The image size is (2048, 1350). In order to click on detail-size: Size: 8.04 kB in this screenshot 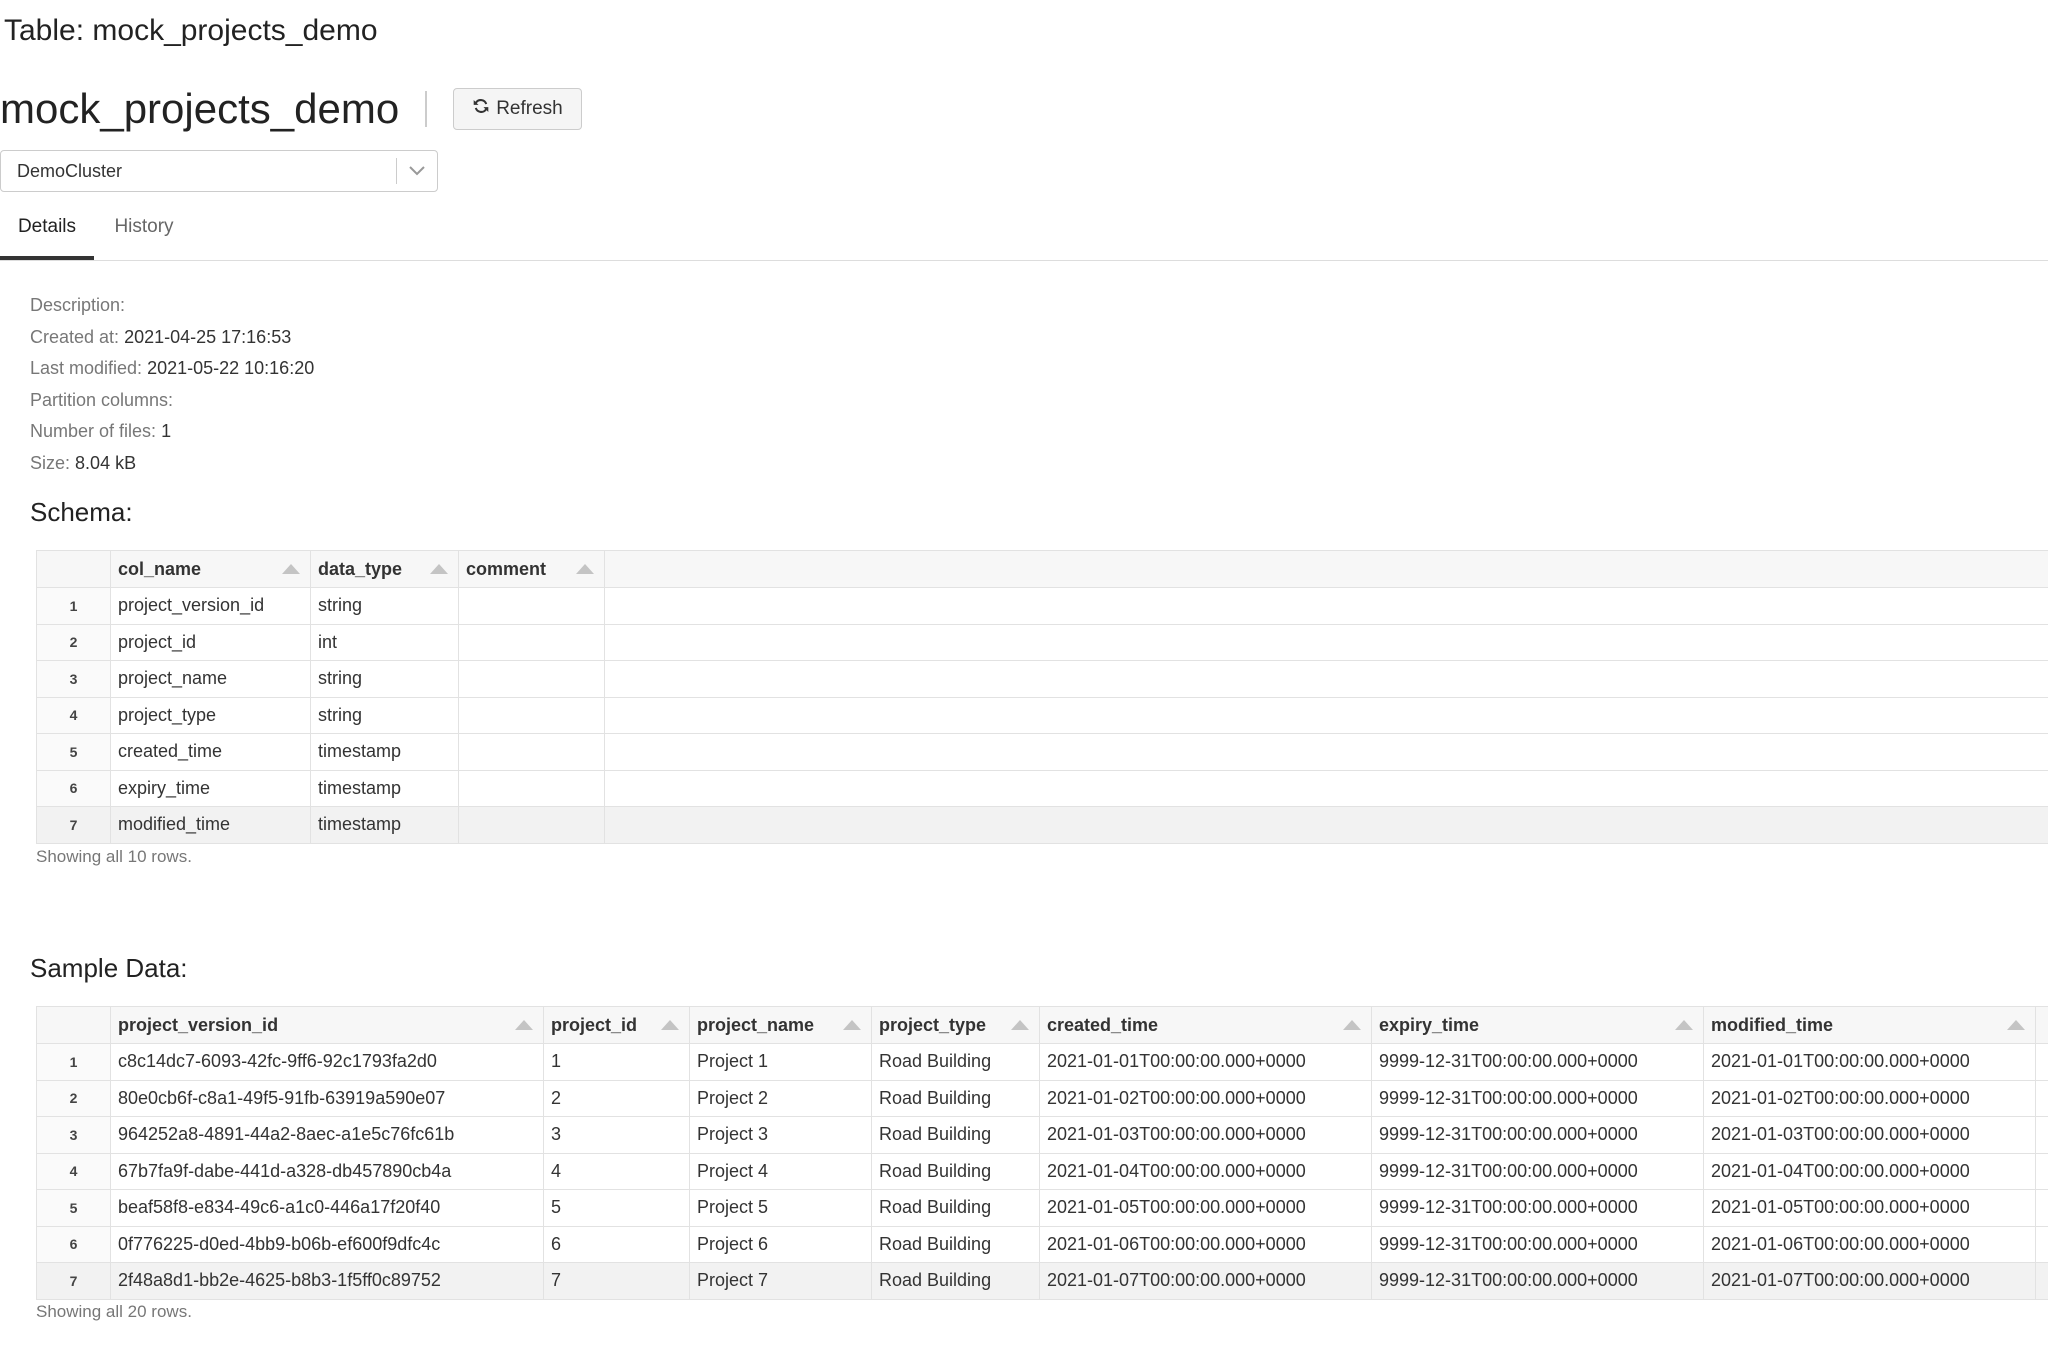, I will do `click(83, 462)`.